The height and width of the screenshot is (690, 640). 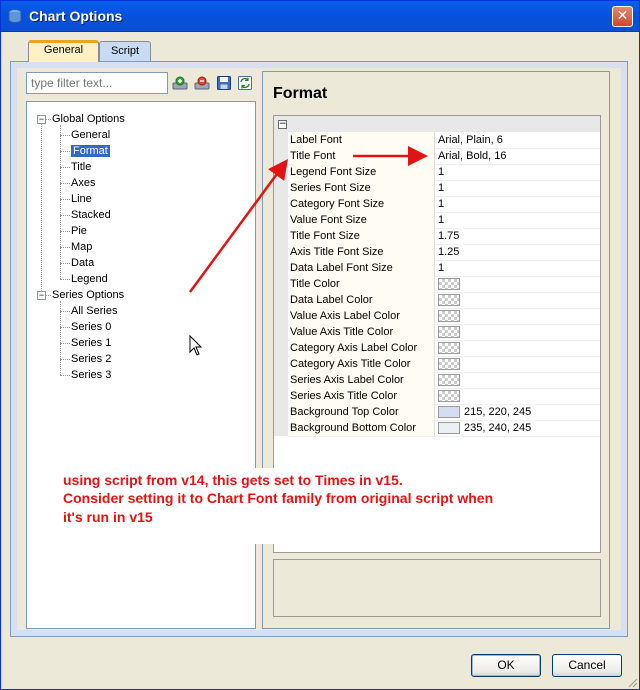 I want to click on cancel-button: Cancel, so click(x=587, y=665).